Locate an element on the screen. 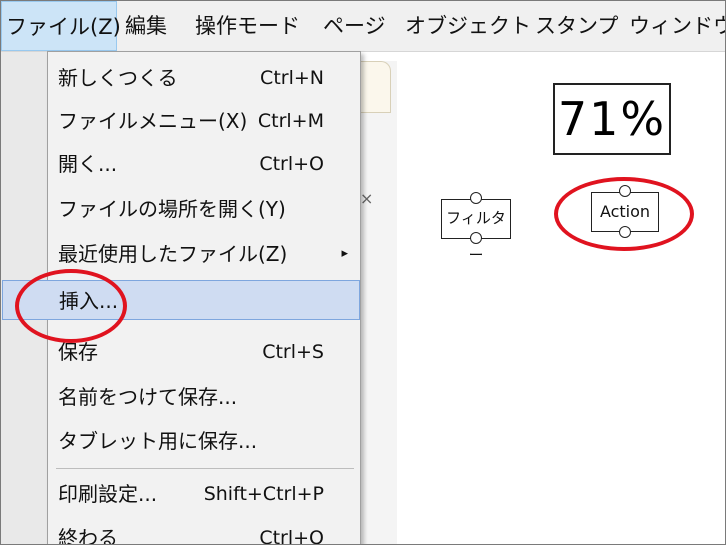 The width and height of the screenshot is (726, 545). menu-bar: ファイル(Z) 編集 操作モード ページ オブジェクト スタンプ ウィンドウ is located at coordinates (363, 26).